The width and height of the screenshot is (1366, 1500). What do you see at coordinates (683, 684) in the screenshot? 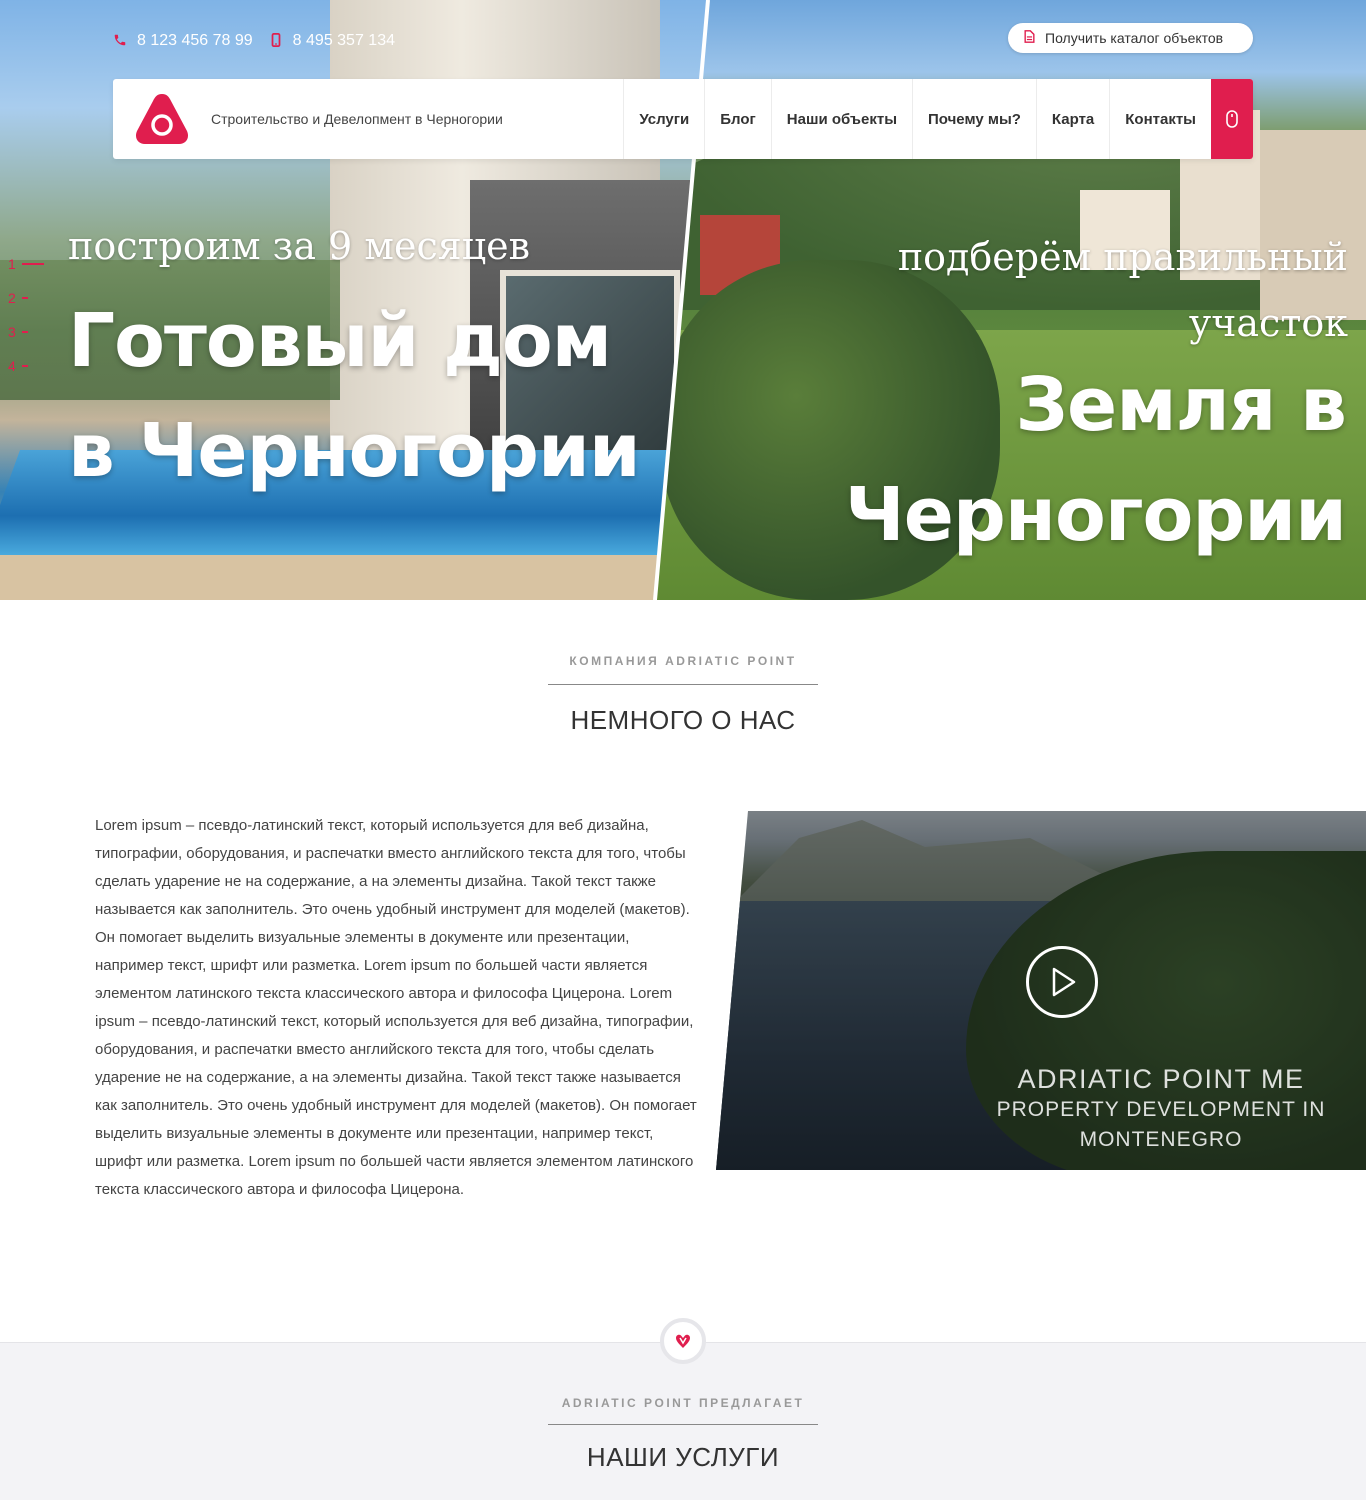
I see `about-divider` at bounding box center [683, 684].